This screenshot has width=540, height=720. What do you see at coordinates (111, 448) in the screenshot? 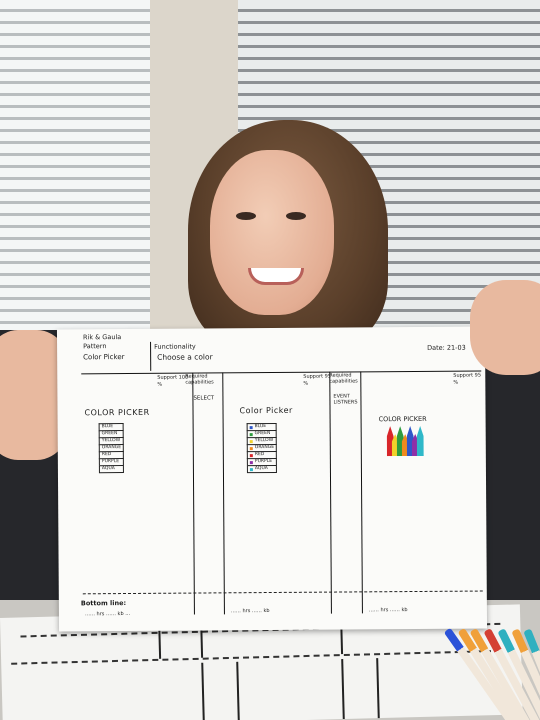
I see `color-list-1: BLUE GREEN YELLOW ORANGE RED PURPLE AQUA` at bounding box center [111, 448].